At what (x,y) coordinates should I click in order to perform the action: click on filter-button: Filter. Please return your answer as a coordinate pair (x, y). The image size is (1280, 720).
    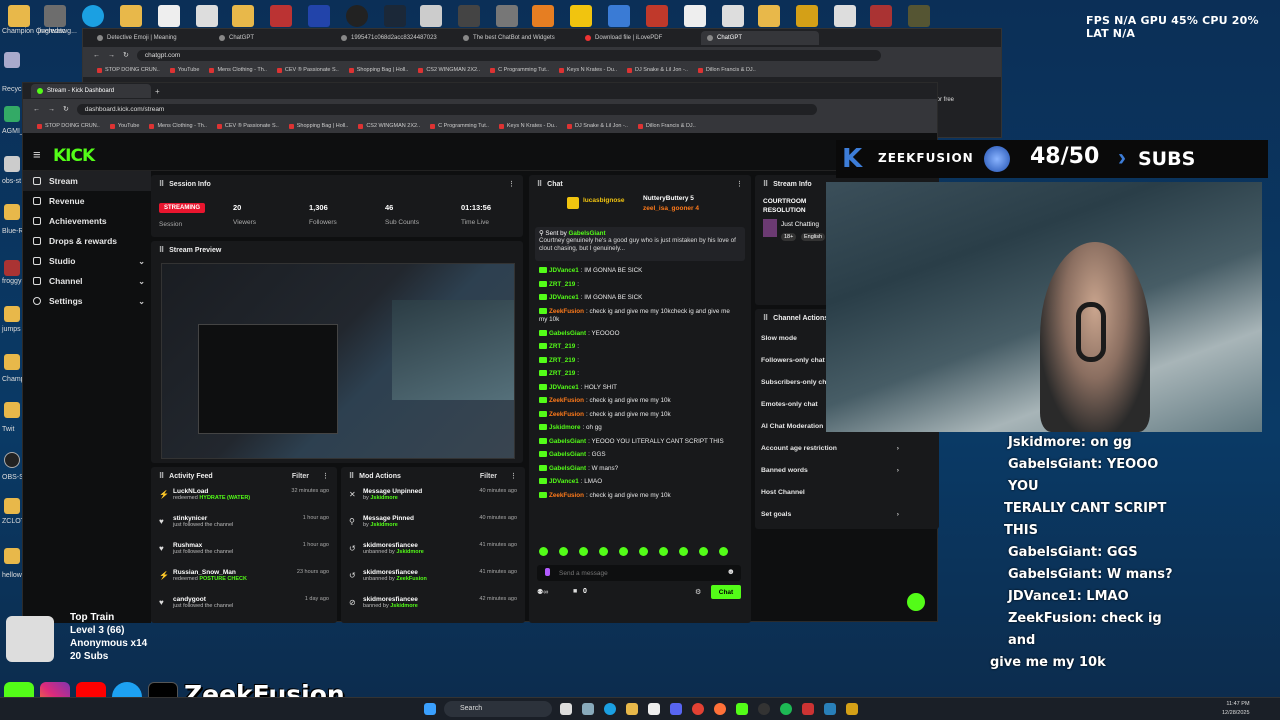
    Looking at the image, I should click on (300, 476).